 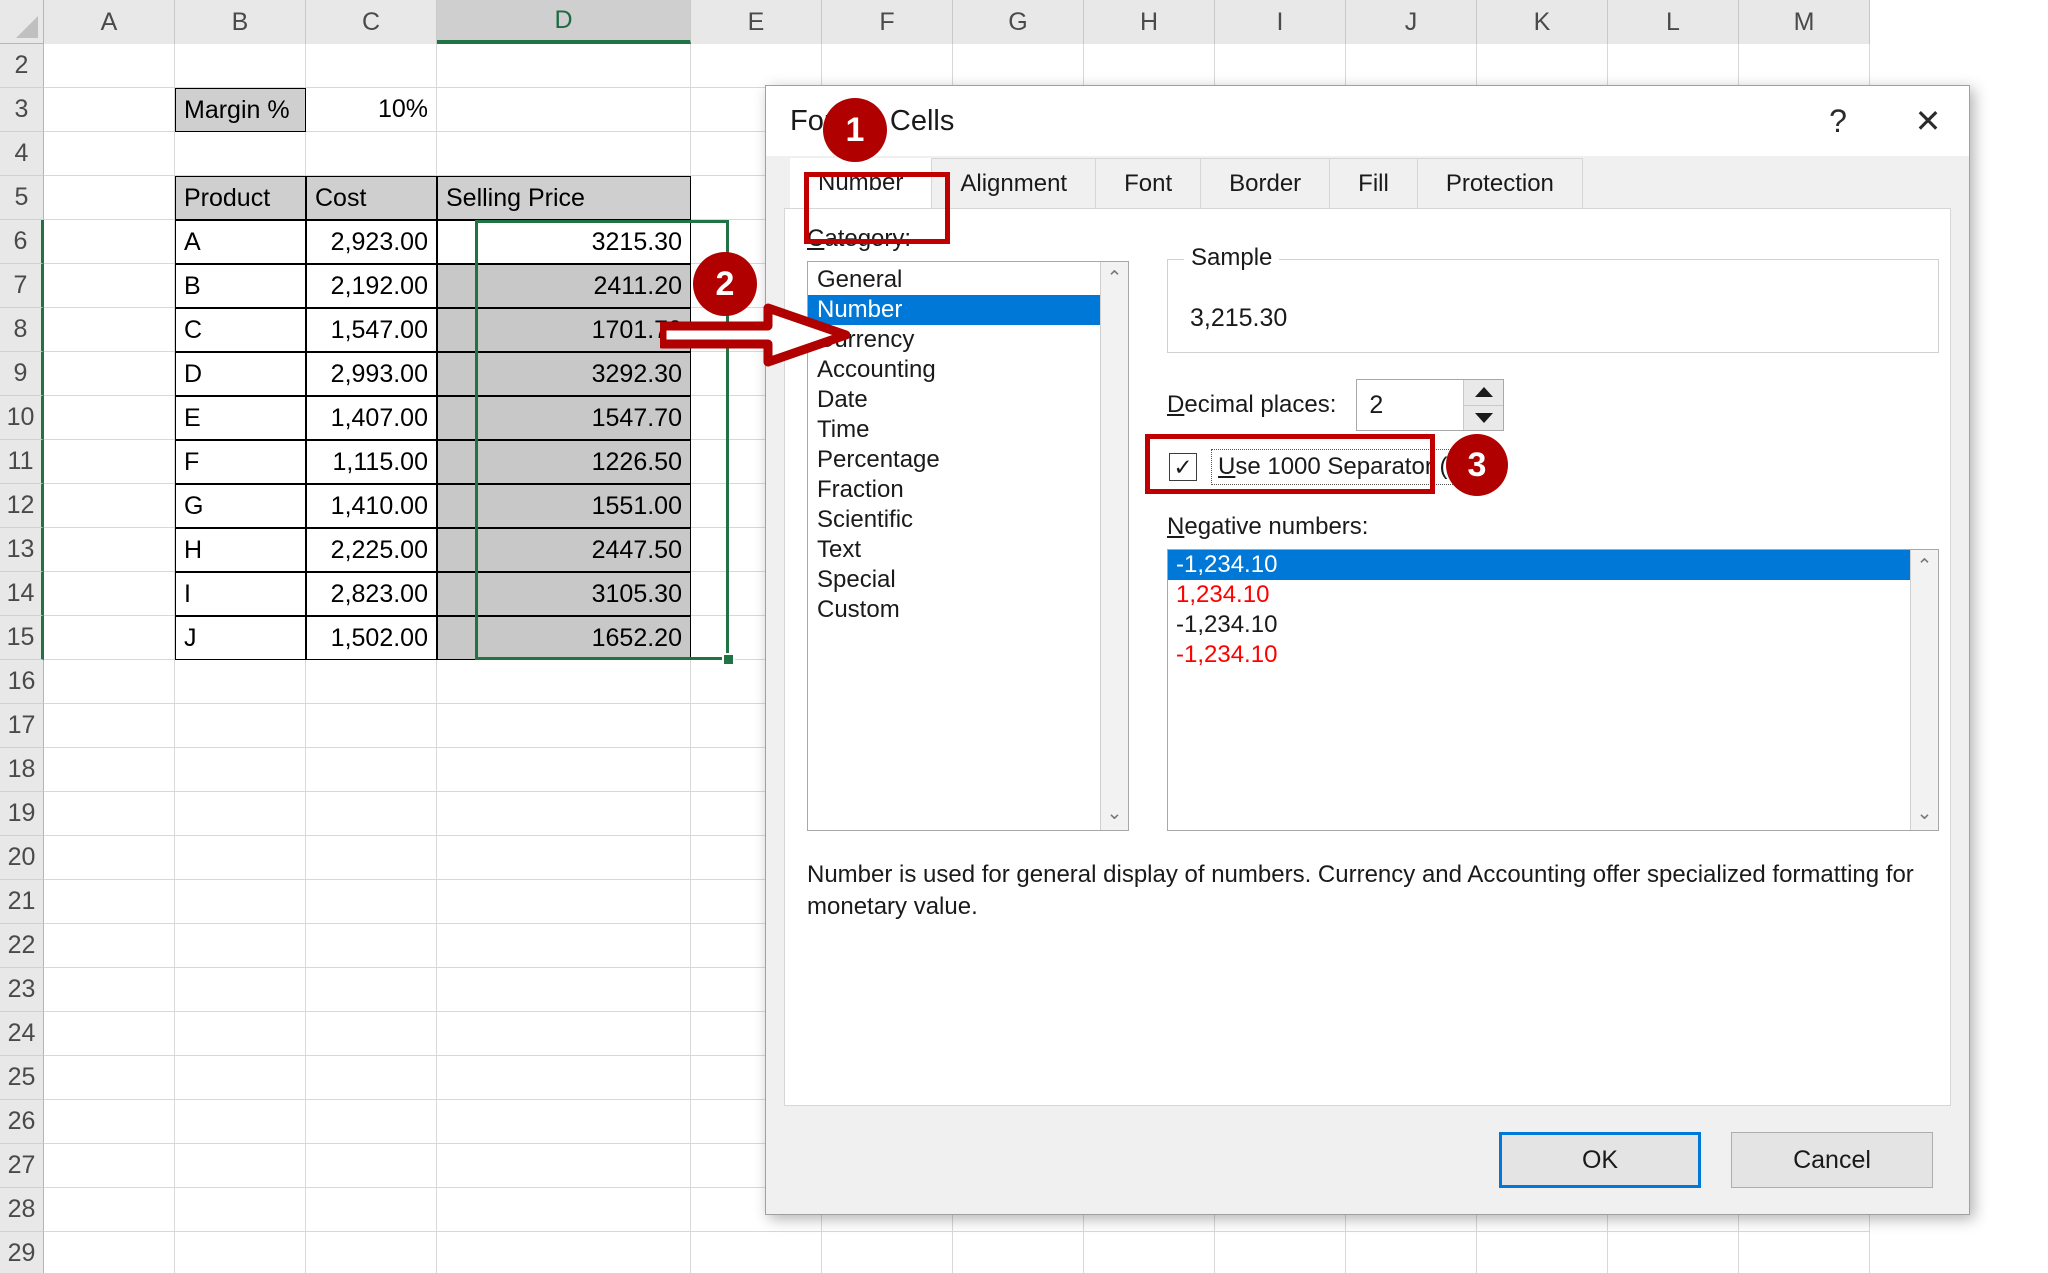 What do you see at coordinates (371, 682) in the screenshot?
I see `cell-C16` at bounding box center [371, 682].